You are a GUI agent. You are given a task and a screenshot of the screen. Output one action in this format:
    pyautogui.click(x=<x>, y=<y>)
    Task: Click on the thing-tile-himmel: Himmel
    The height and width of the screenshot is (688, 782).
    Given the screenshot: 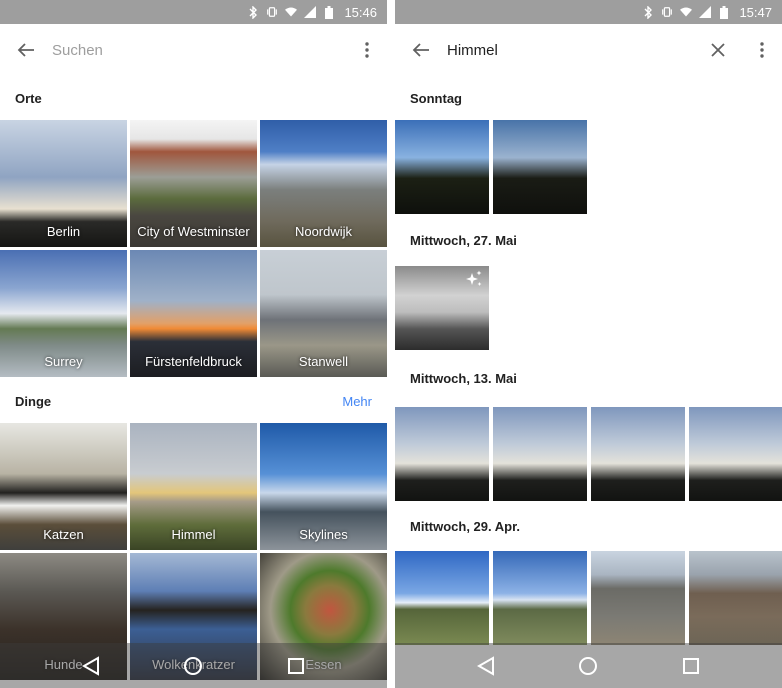 What is the action you would take?
    pyautogui.click(x=193, y=486)
    